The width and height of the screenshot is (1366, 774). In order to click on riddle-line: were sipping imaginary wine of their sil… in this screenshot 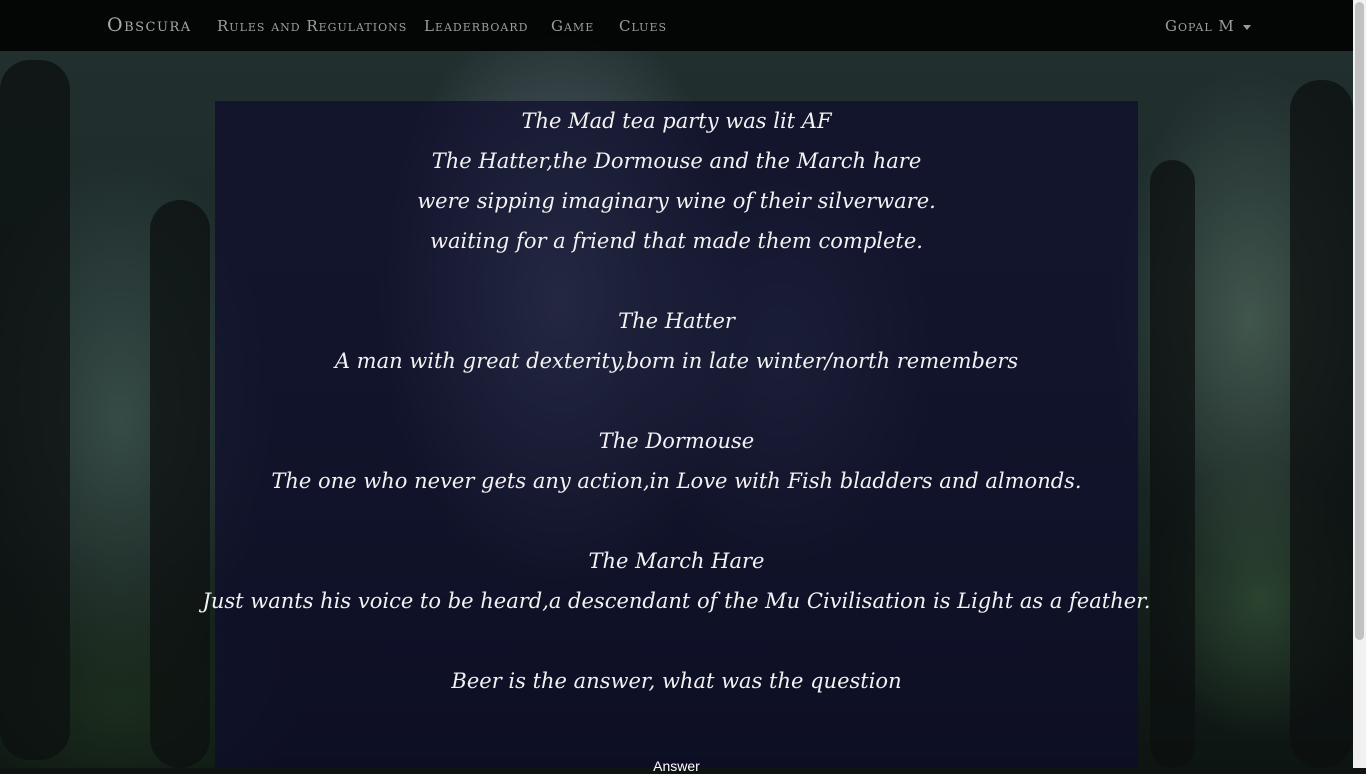, I will do `click(676, 201)`.